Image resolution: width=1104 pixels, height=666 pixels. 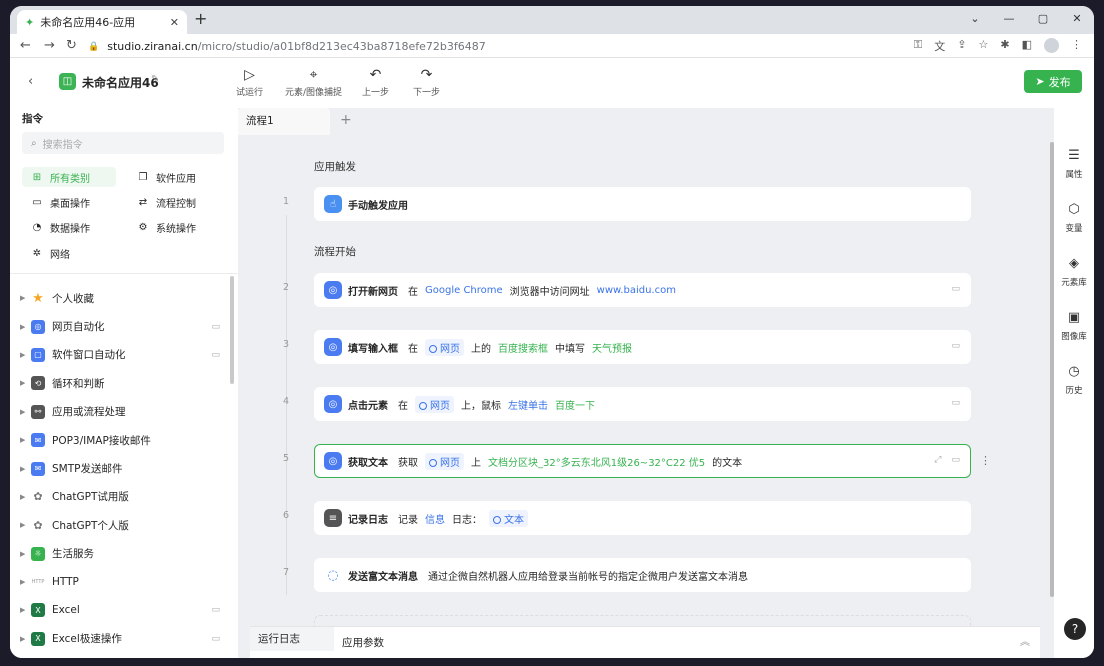 What do you see at coordinates (49, 45) in the screenshot?
I see `forward-arrow-icon: →` at bounding box center [49, 45].